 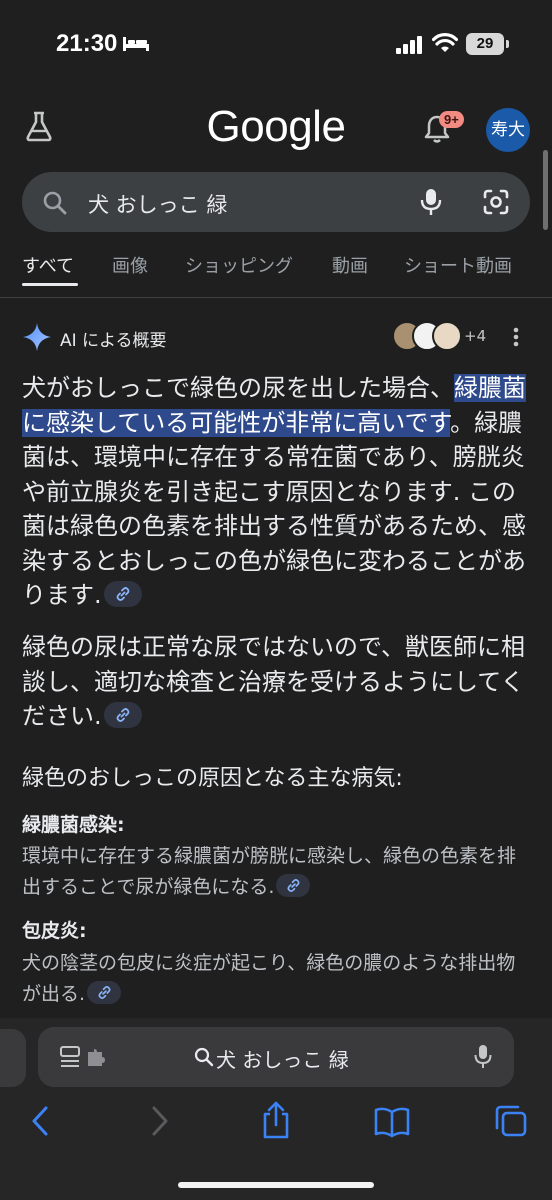 What do you see at coordinates (508, 130) in the screenshot?
I see `avatar: 寿大` at bounding box center [508, 130].